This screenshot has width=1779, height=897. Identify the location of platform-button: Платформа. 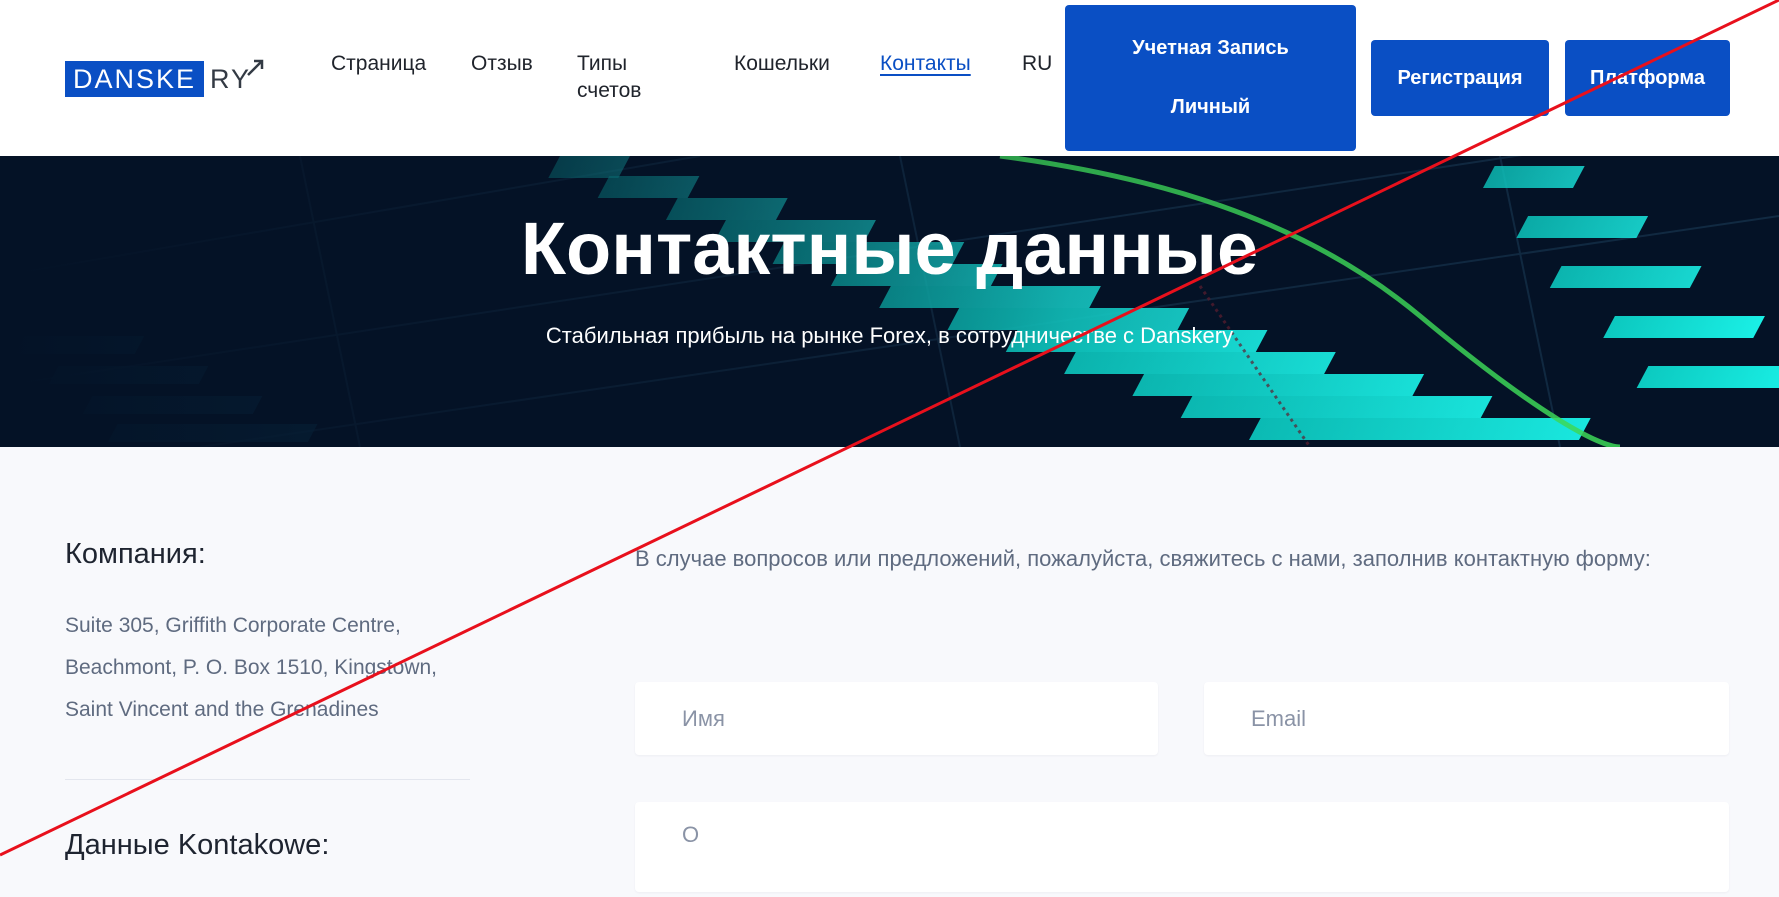
(1647, 78).